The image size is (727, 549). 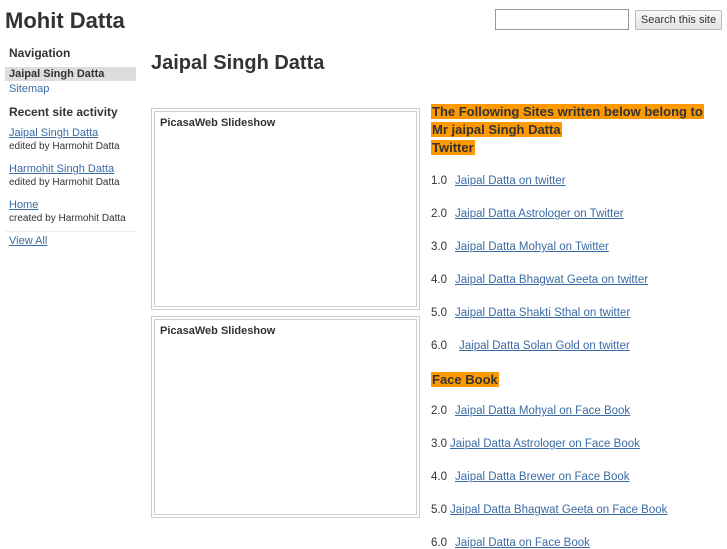 What do you see at coordinates (70, 89) in the screenshot?
I see `nav-item-sitemap: Sitemap` at bounding box center [70, 89].